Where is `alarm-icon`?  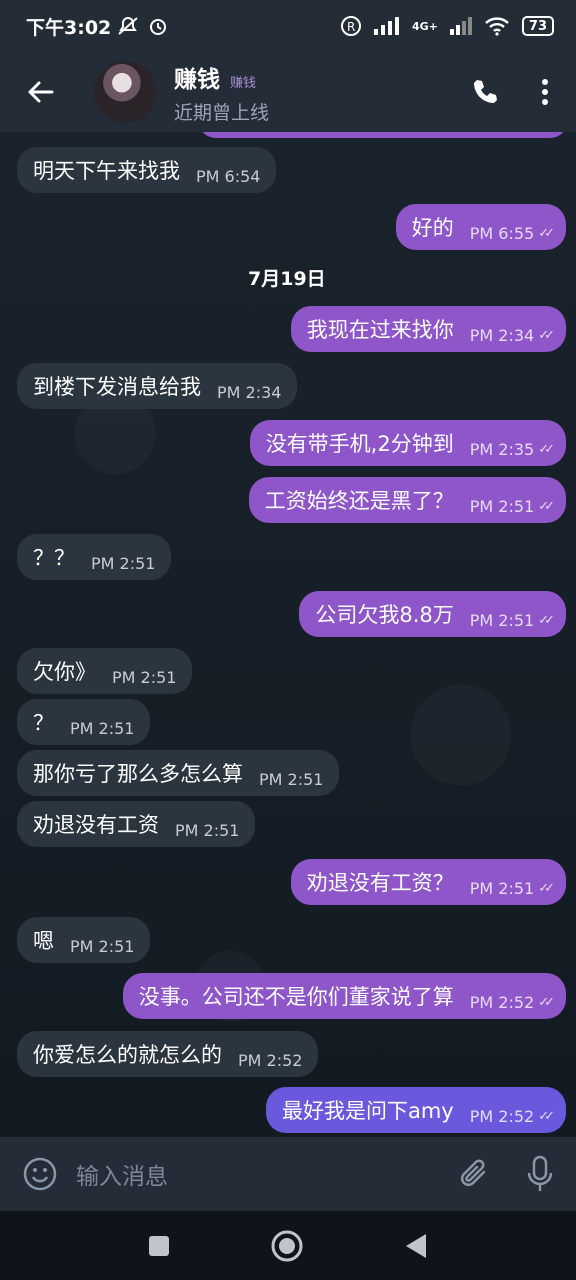 alarm-icon is located at coordinates (158, 26).